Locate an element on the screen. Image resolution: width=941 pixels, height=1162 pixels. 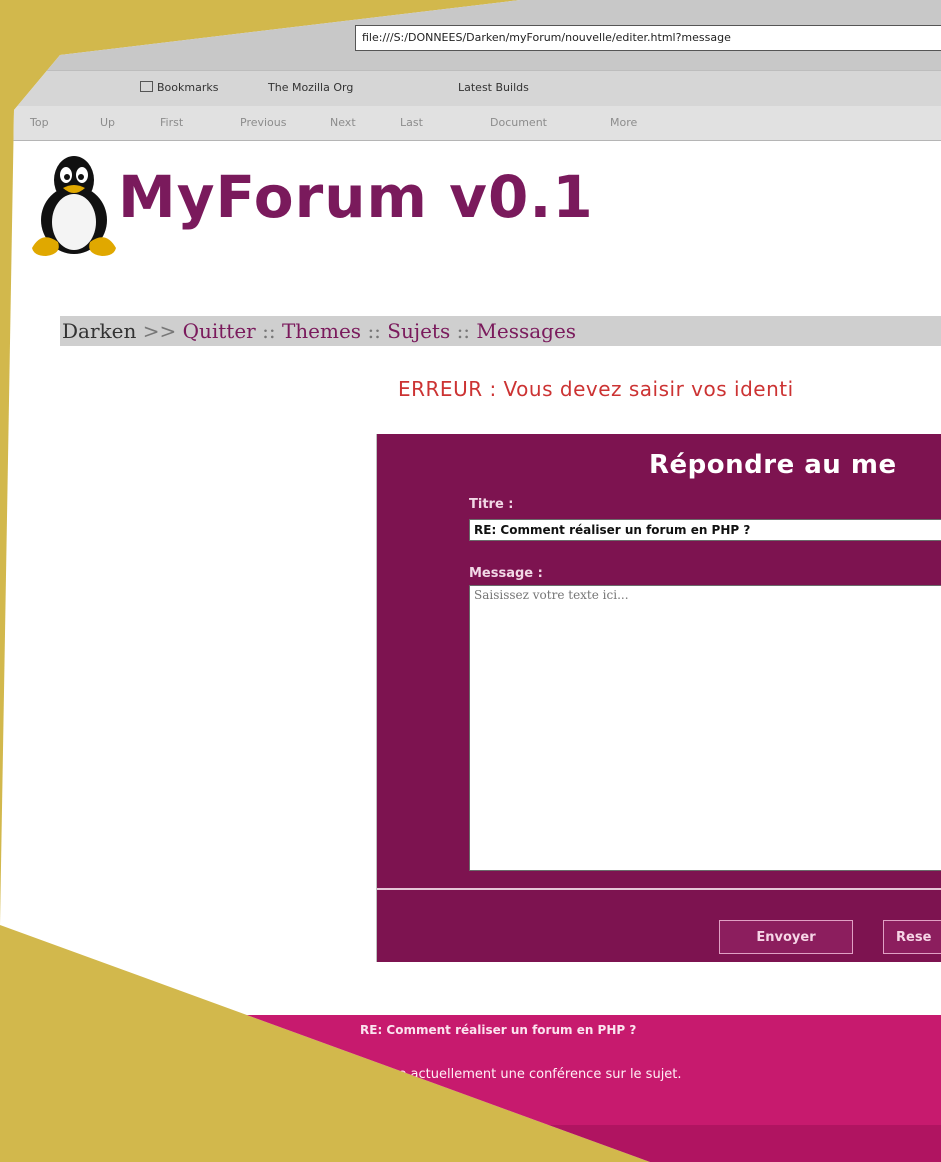
site-title: MyForum v0.1 is located at coordinates (356, 197).